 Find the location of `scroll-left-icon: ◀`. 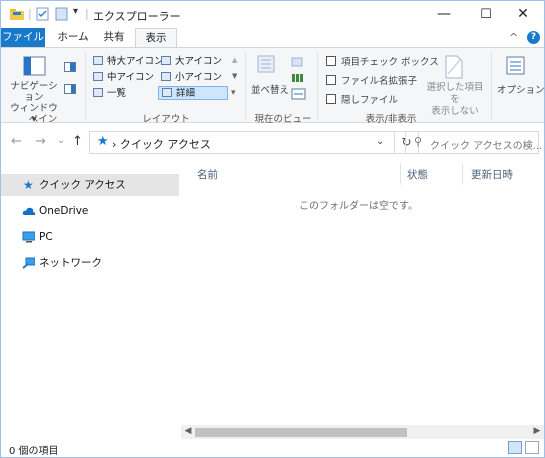

scroll-left-icon: ◀ is located at coordinates (188, 432).